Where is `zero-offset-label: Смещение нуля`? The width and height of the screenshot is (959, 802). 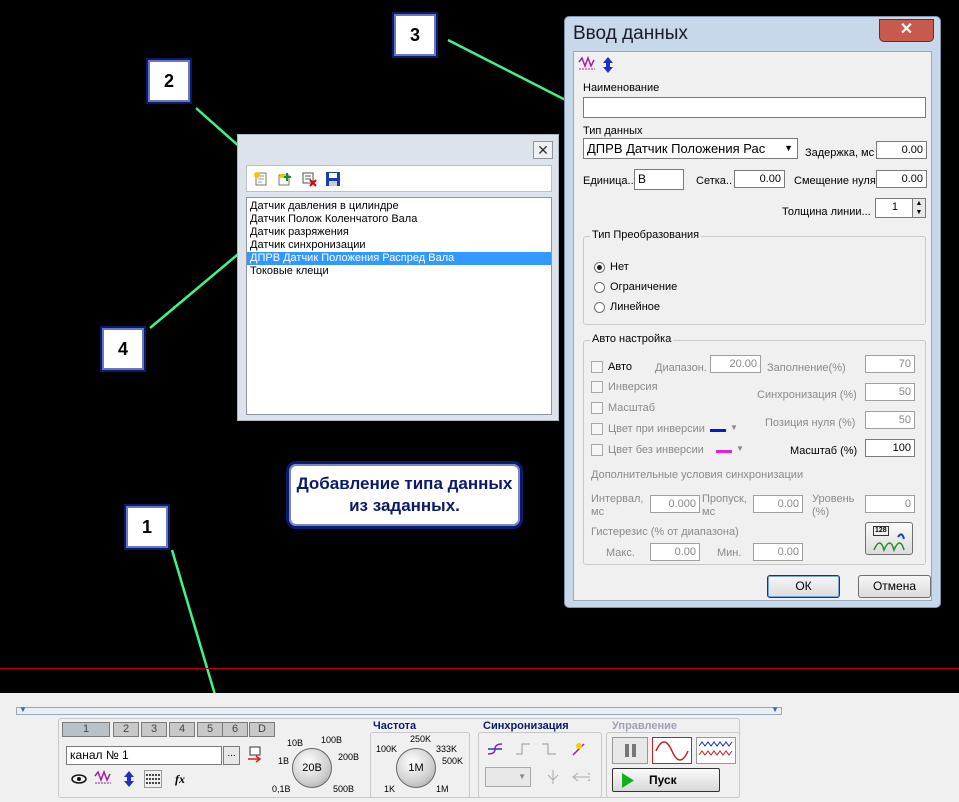
zero-offset-label: Смещение нуля is located at coordinates (835, 181).